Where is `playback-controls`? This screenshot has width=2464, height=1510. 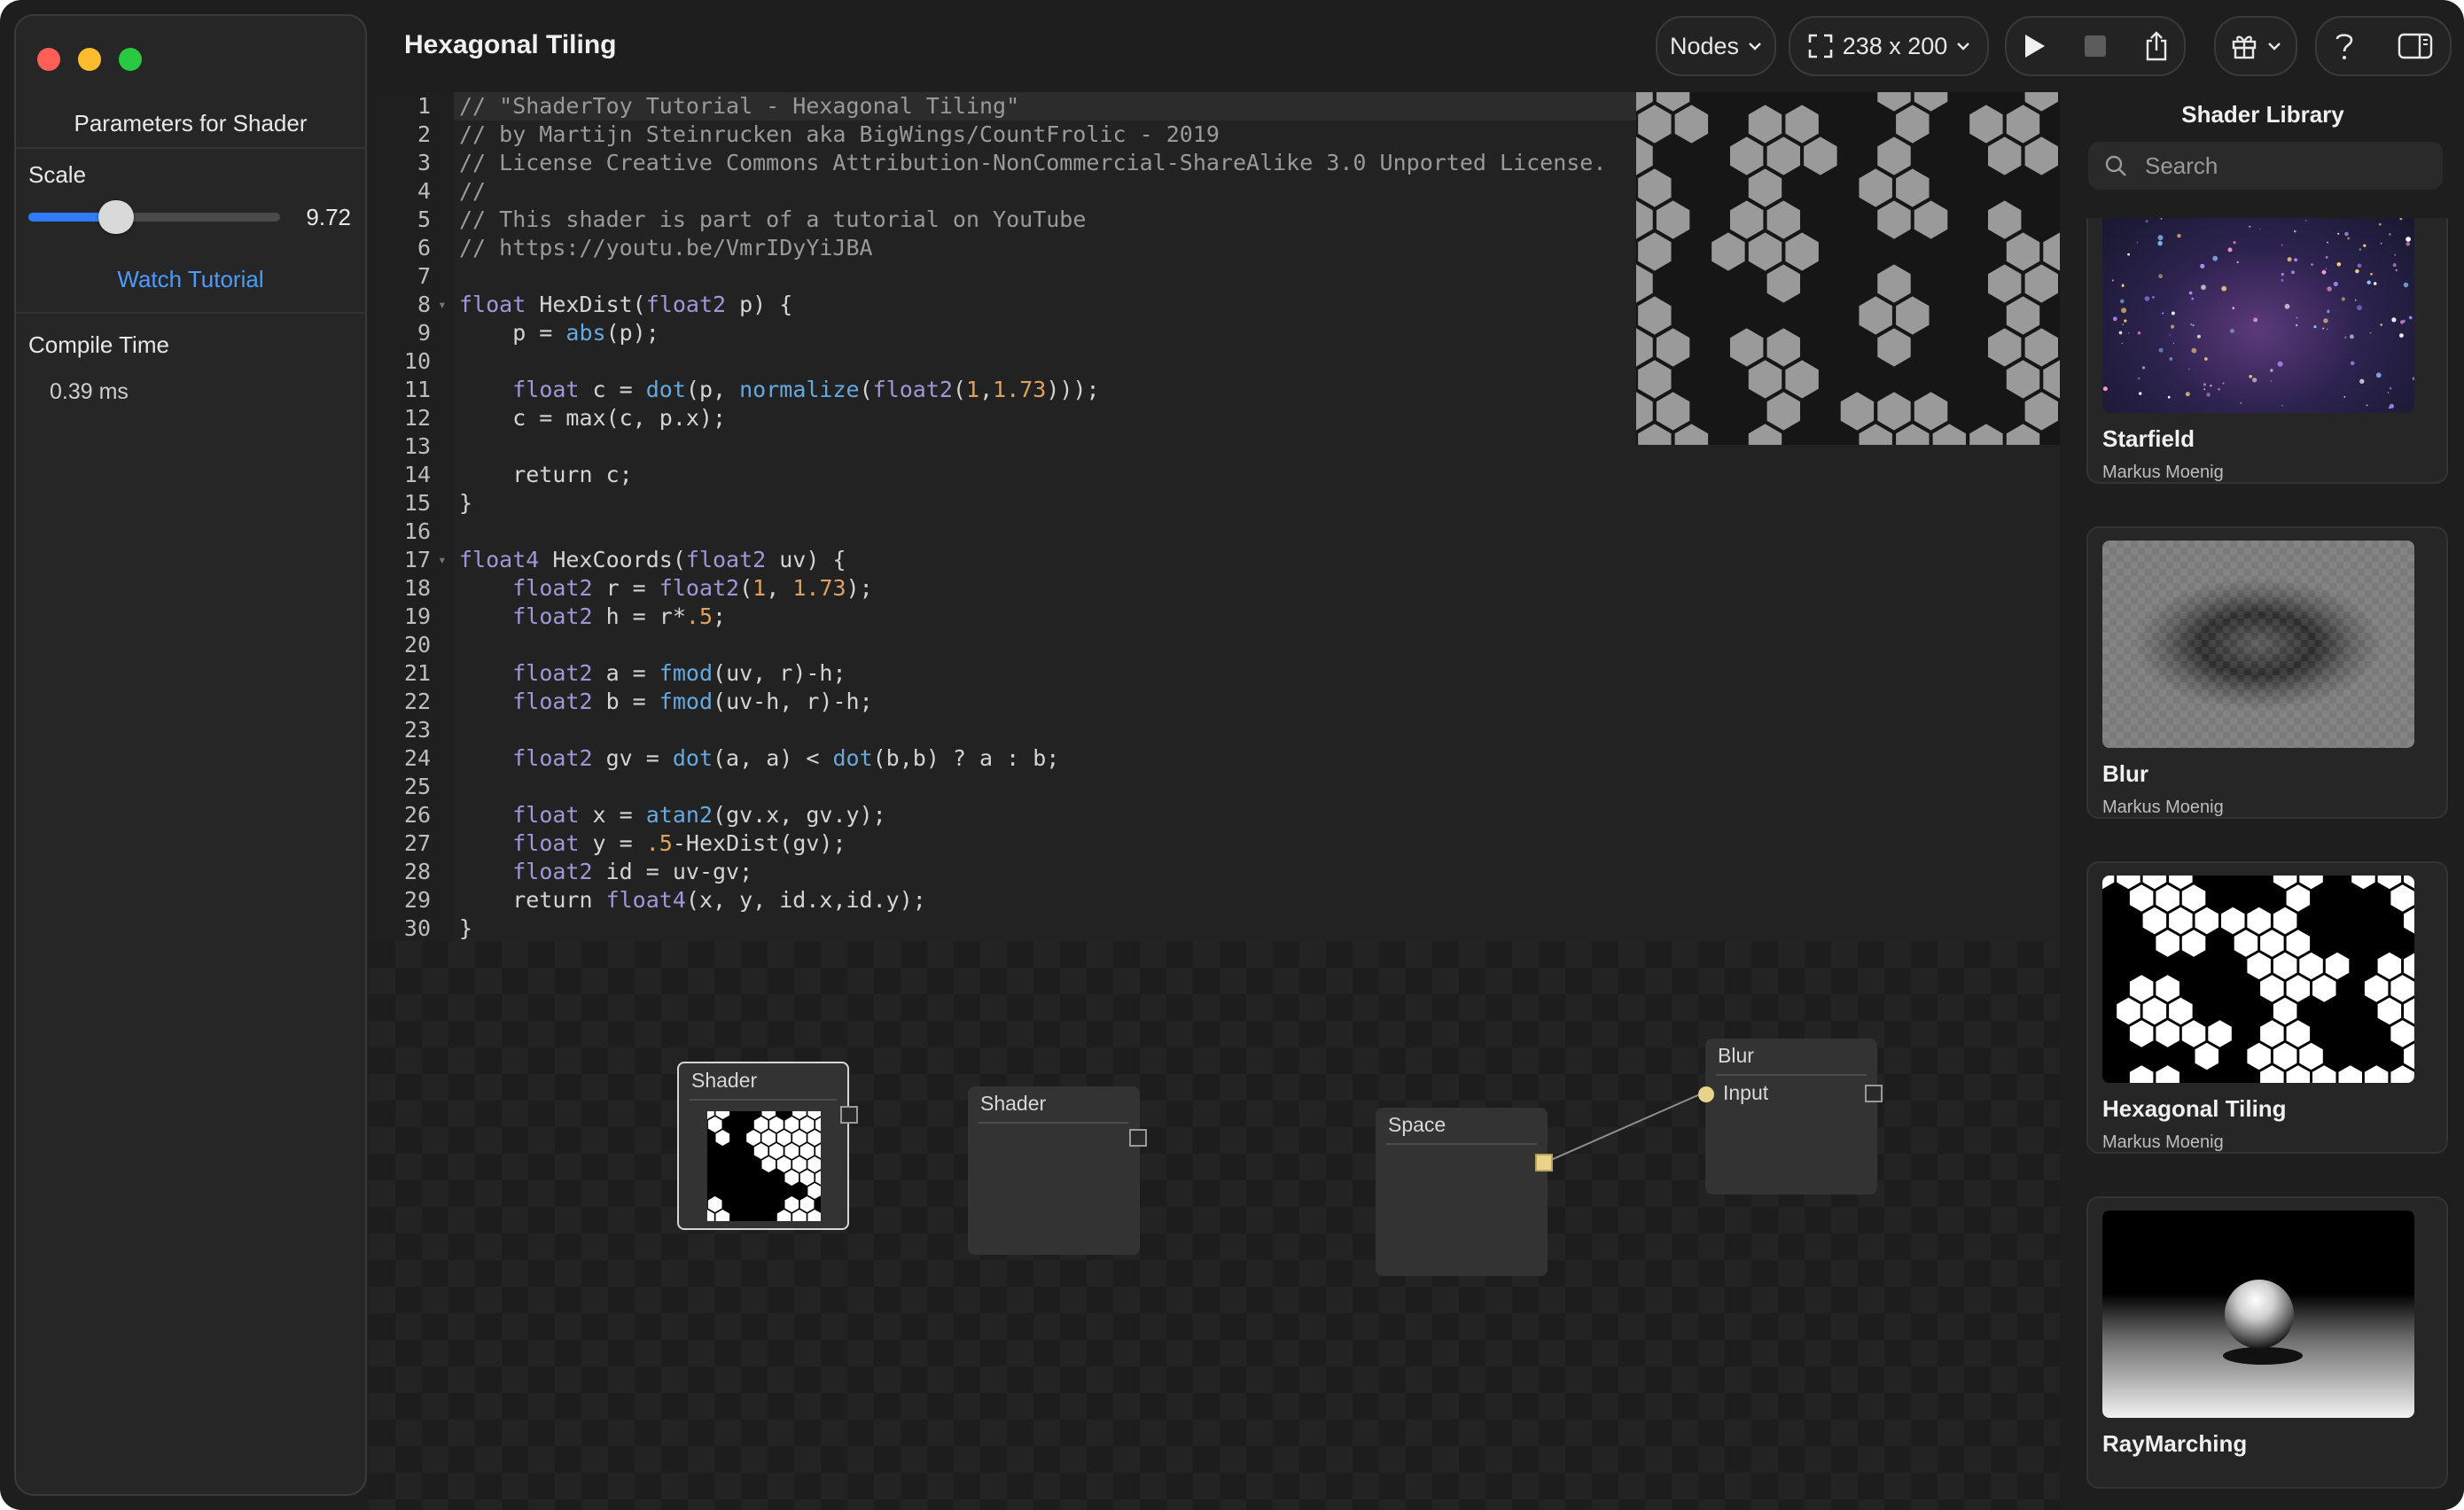
playback-controls is located at coordinates (2095, 46).